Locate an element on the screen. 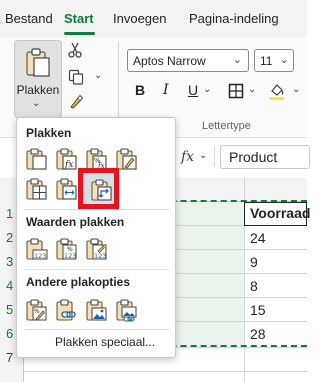 The width and height of the screenshot is (320, 382). paste-values-button: 123 is located at coordinates (36, 249).